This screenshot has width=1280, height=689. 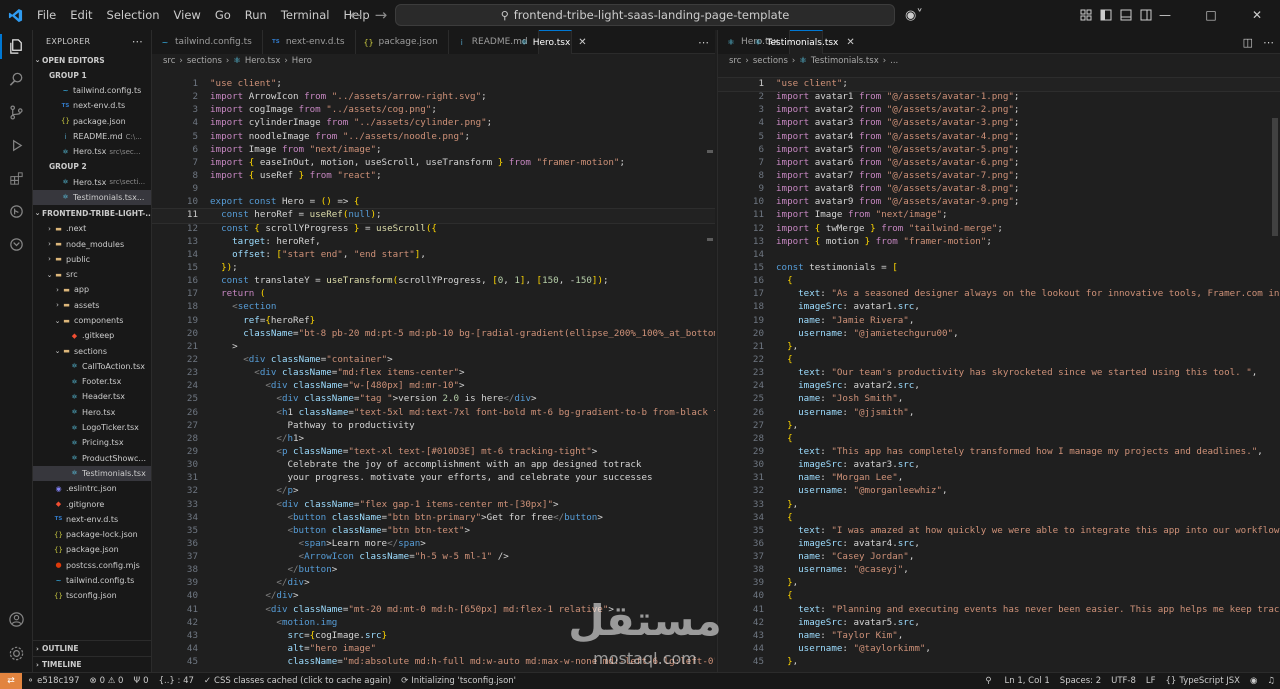 I want to click on code-line: 34 {, so click(x=999, y=518).